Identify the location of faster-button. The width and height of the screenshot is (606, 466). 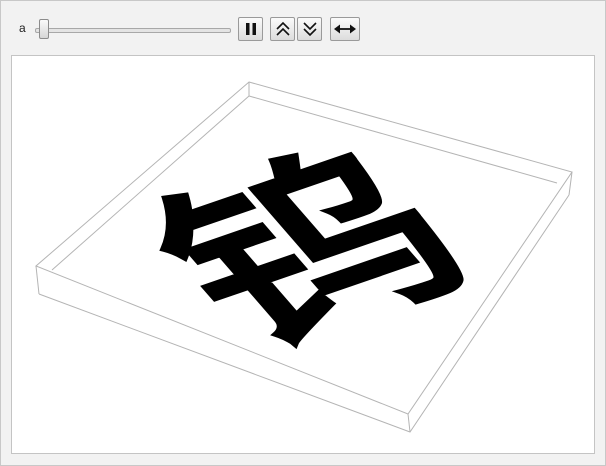
(282, 29).